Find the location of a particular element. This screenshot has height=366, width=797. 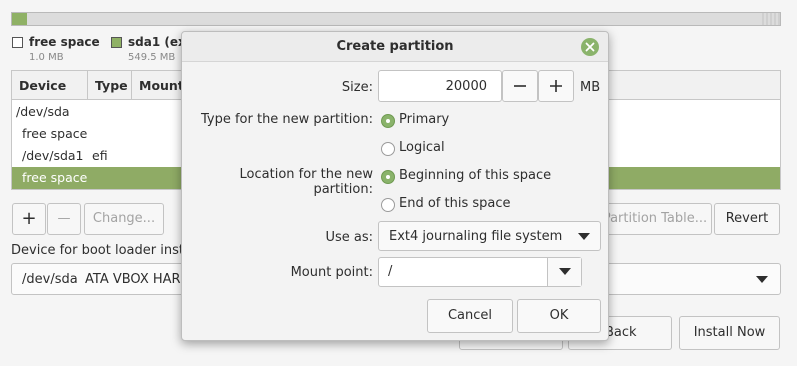

revert-button: Revert is located at coordinates (747, 219).